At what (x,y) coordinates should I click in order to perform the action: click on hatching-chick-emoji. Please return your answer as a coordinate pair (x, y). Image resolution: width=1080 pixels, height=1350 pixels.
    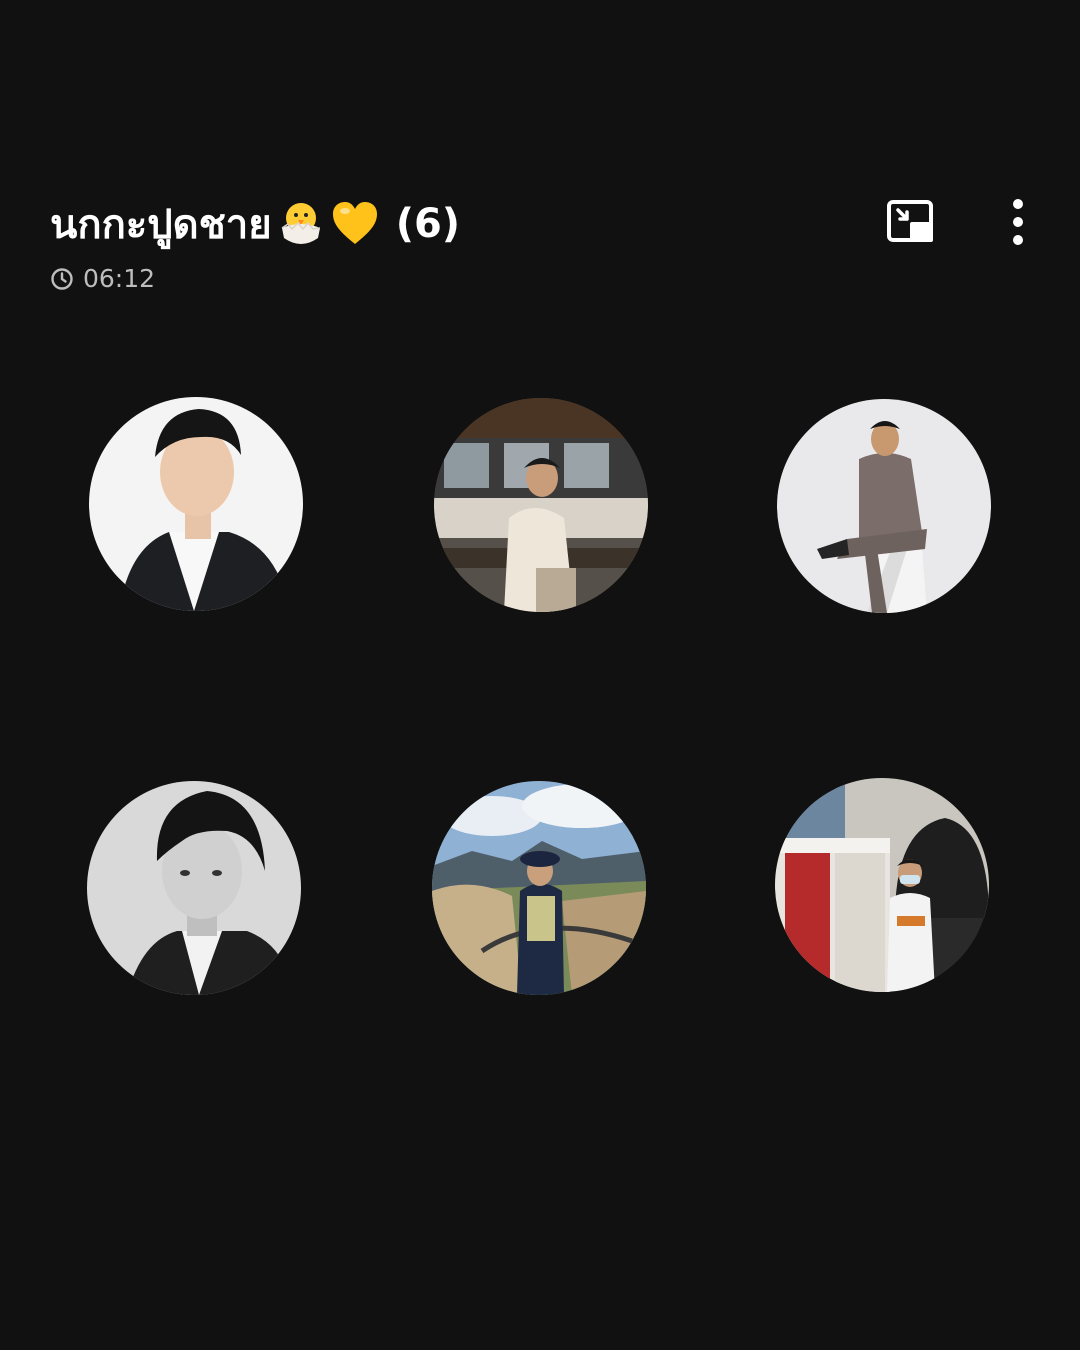
    Looking at the image, I should click on (301, 224).